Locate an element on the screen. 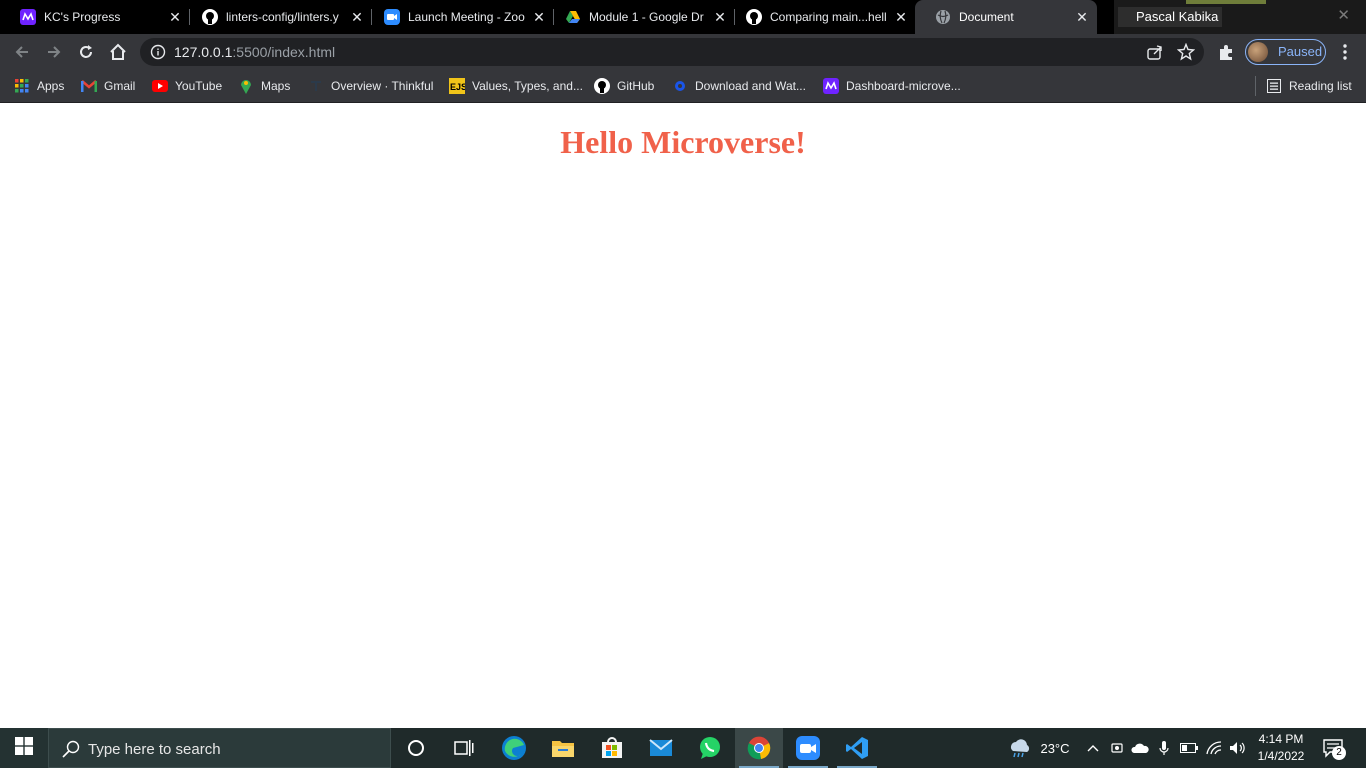  bookmark-thinkful: Overview · Thinkful is located at coordinates (370, 86).